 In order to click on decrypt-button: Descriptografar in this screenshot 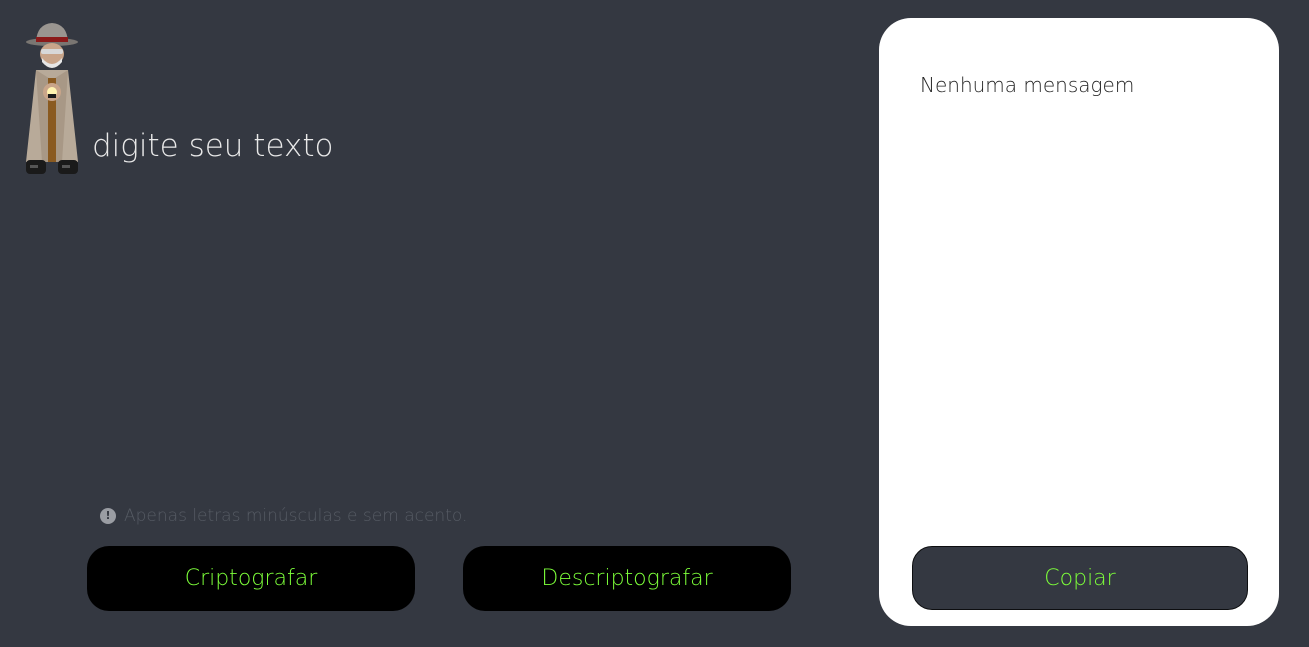, I will do `click(627, 578)`.